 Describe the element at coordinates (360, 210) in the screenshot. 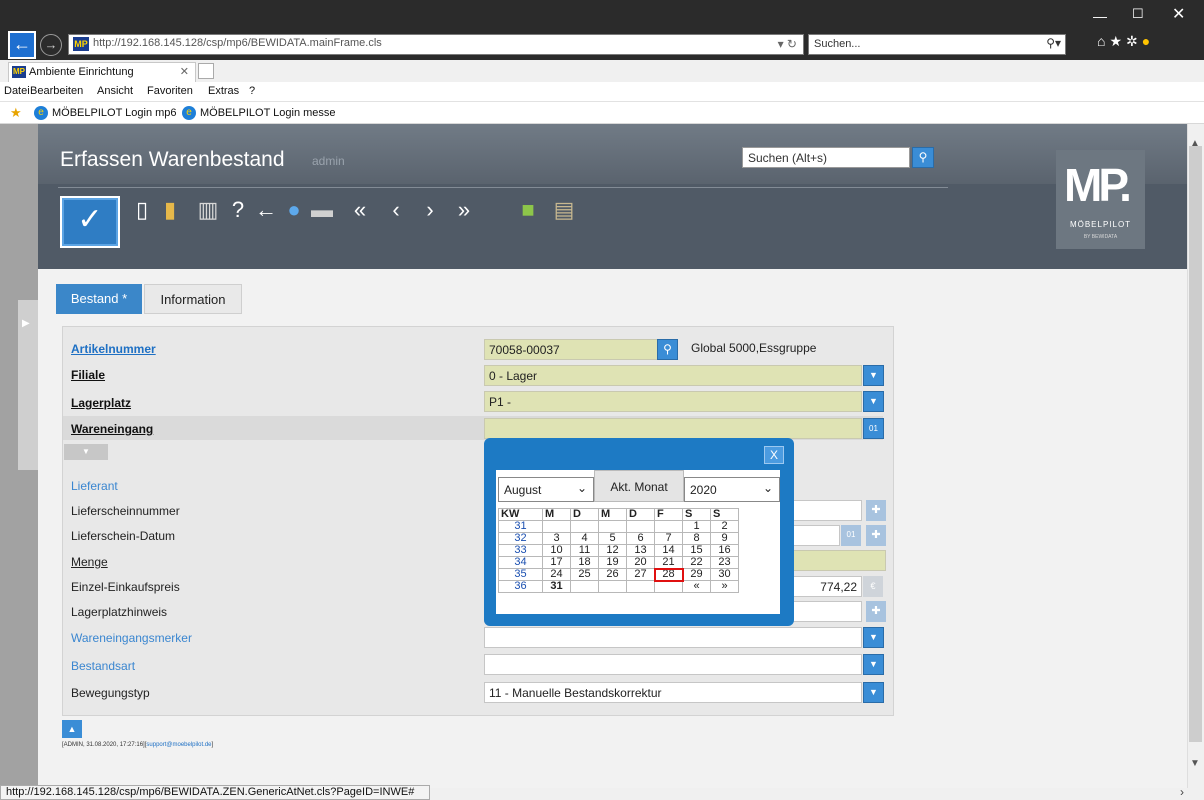

I see `first-record-icon: «` at that location.